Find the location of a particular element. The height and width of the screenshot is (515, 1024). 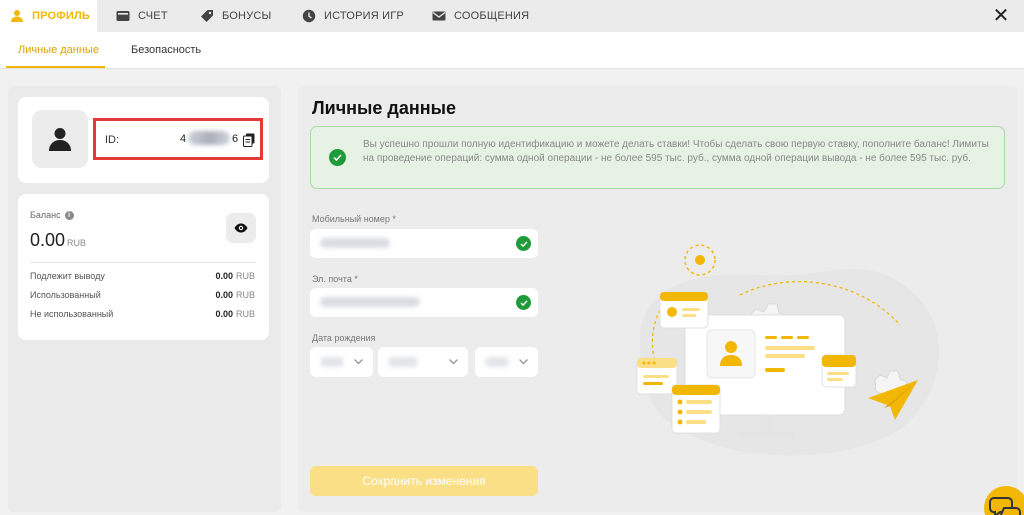

phone-field is located at coordinates (424, 243).